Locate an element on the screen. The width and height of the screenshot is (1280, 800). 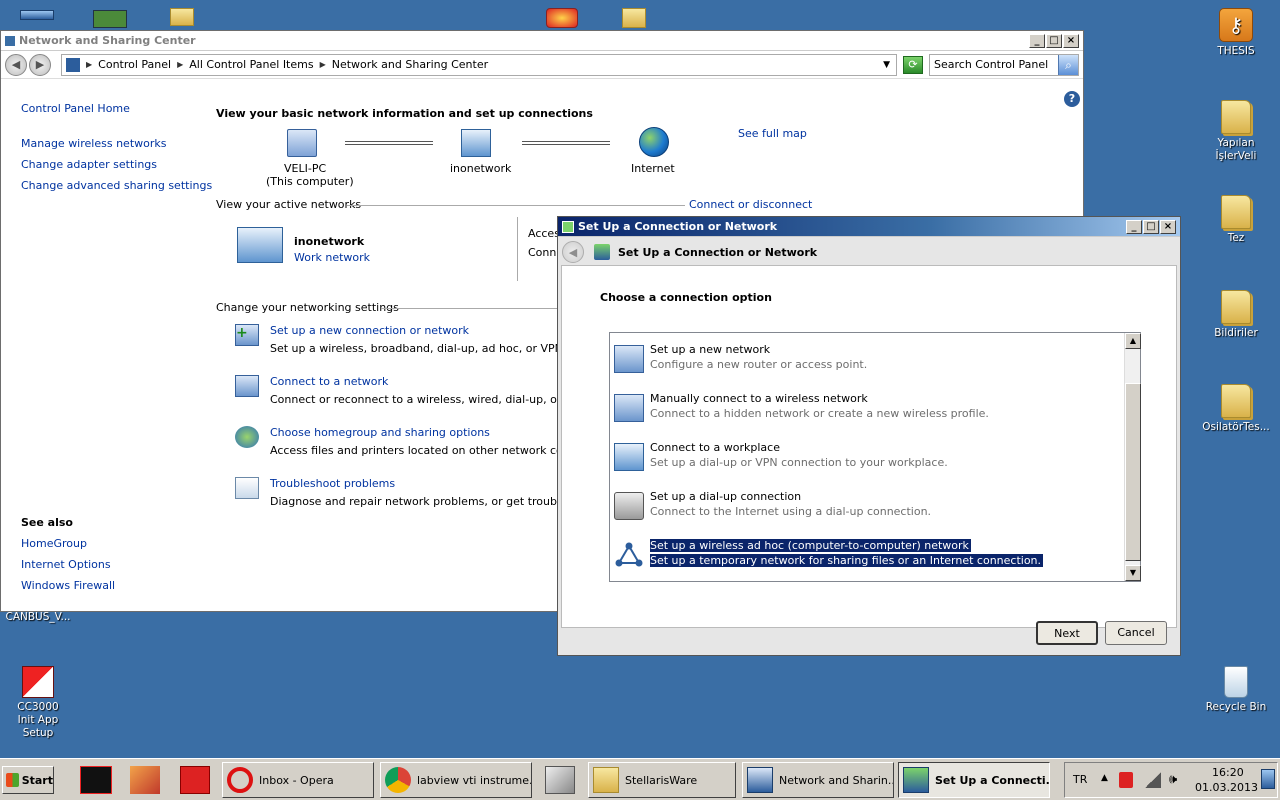
dialog-title: Set Up a Connection or Network is located at coordinates (678, 226).